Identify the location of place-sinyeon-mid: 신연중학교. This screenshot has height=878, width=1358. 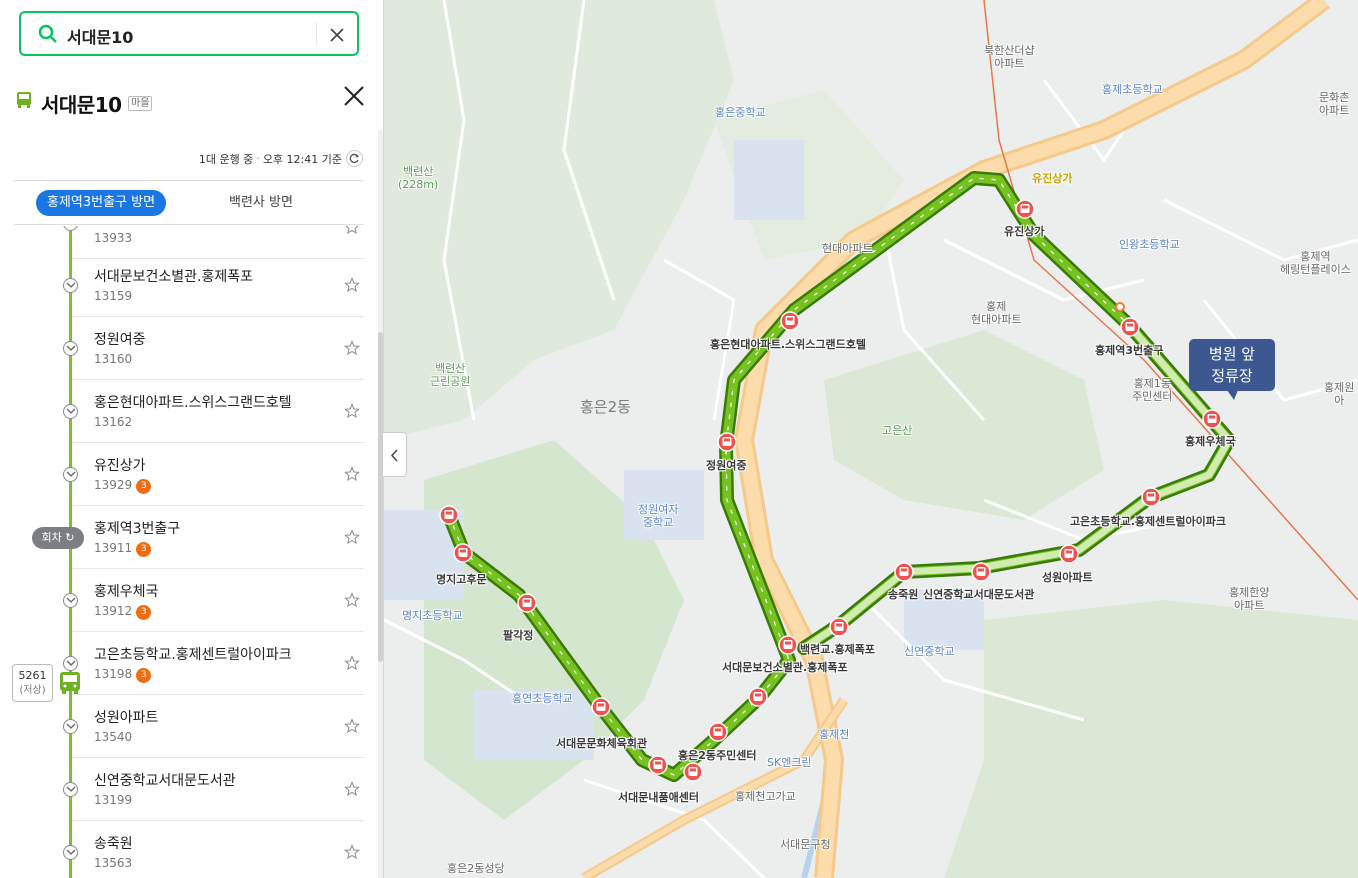
(929, 651).